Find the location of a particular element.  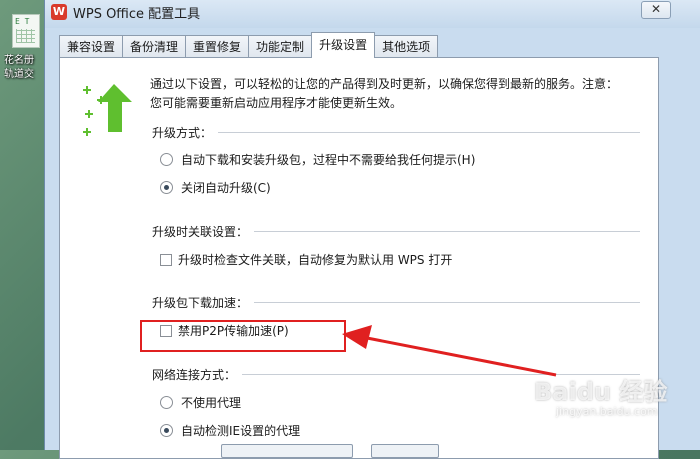

checkbox is located at coordinates (166, 259).